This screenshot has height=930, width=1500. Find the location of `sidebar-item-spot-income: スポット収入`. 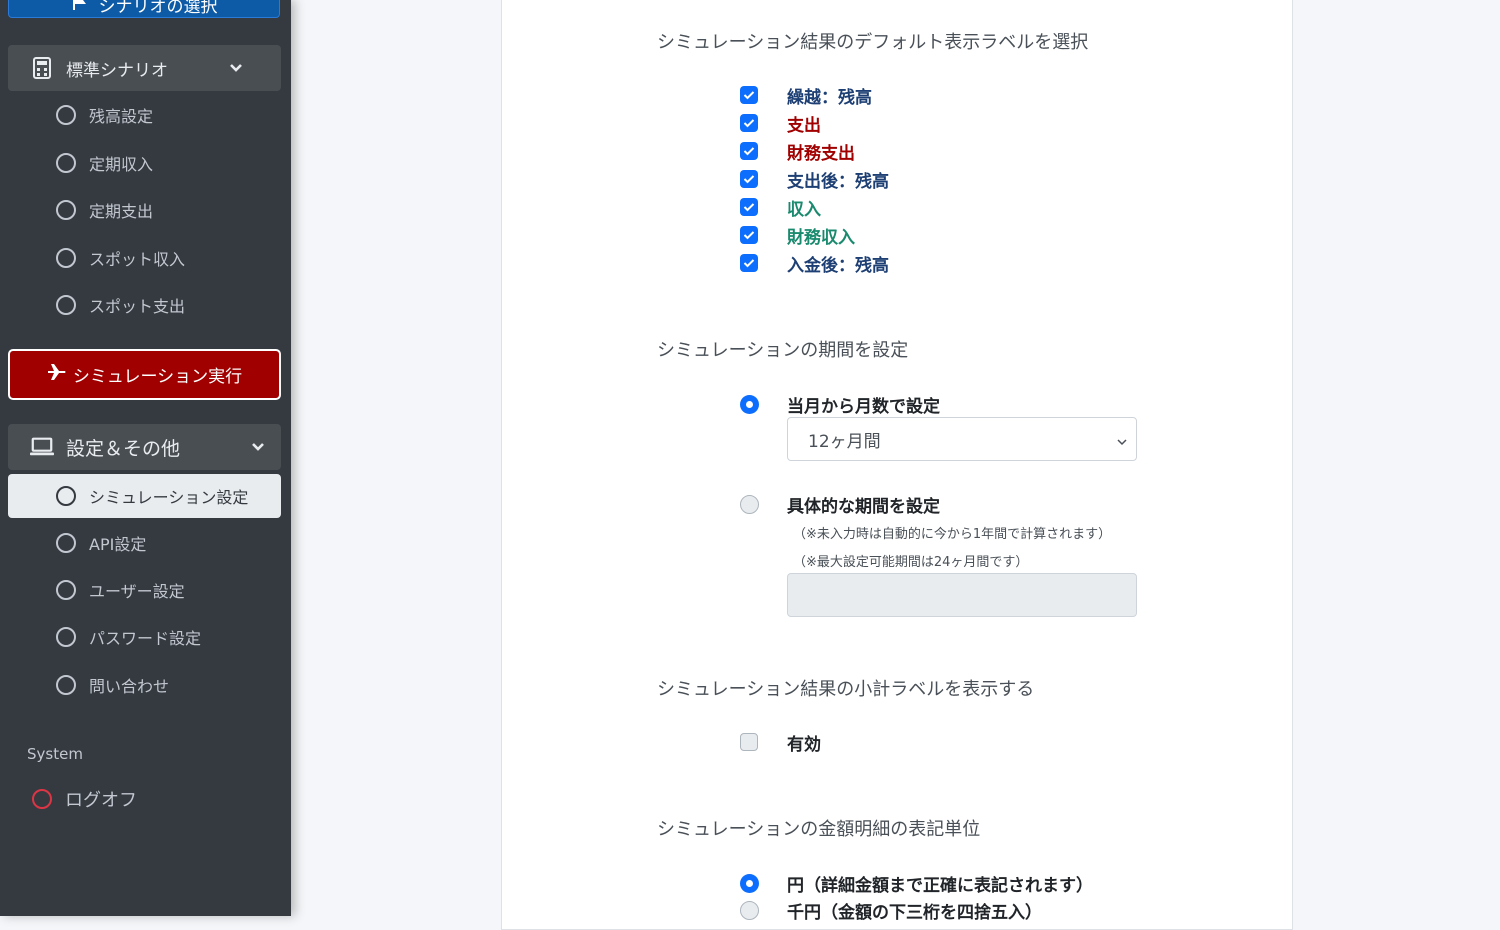

sidebar-item-spot-income: スポット収入 is located at coordinates (144, 258).